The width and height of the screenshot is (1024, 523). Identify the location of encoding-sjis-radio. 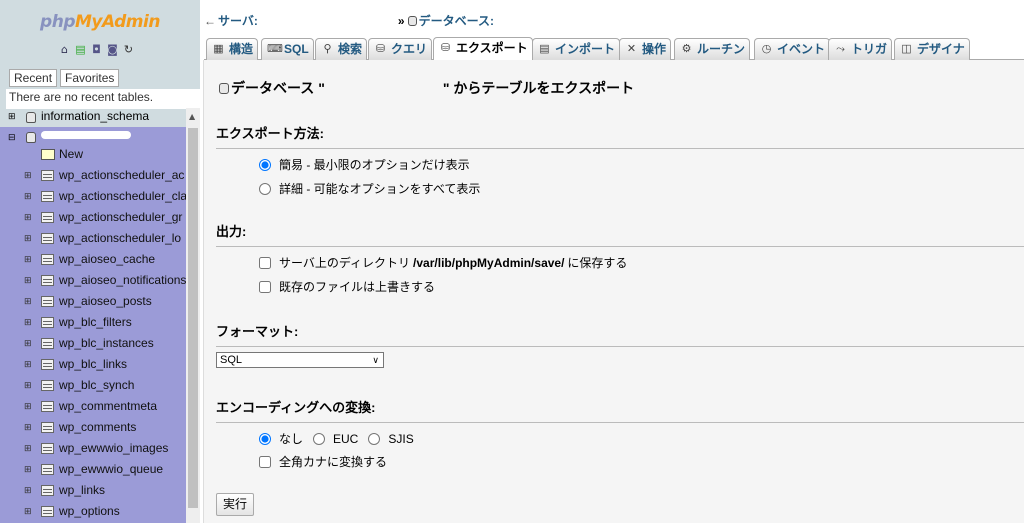
(374, 438).